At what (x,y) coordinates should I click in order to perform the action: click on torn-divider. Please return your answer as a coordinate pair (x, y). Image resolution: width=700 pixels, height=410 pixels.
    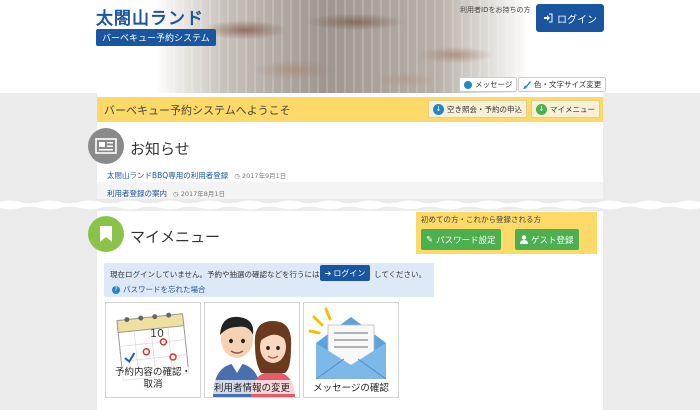
    Looking at the image, I should click on (350, 205).